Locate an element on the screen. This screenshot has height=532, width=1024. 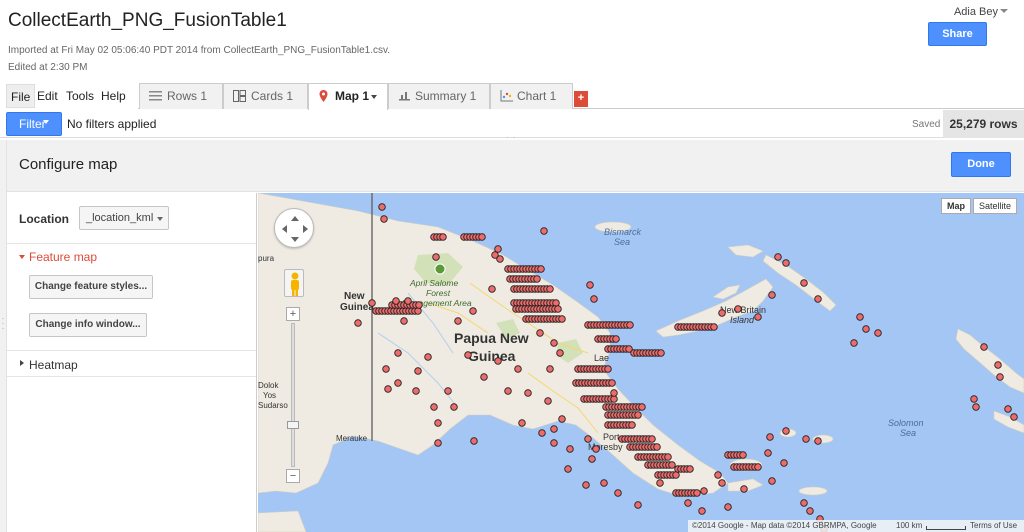
street-view-pegman-icon is located at coordinates (294, 283).